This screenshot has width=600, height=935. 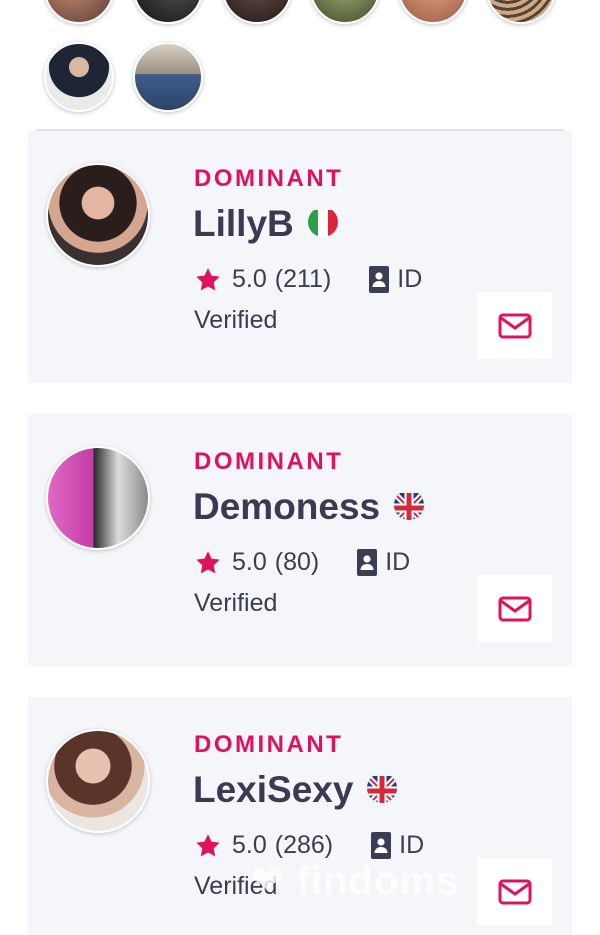 I want to click on profile-name: LillyB, so click(x=265, y=224).